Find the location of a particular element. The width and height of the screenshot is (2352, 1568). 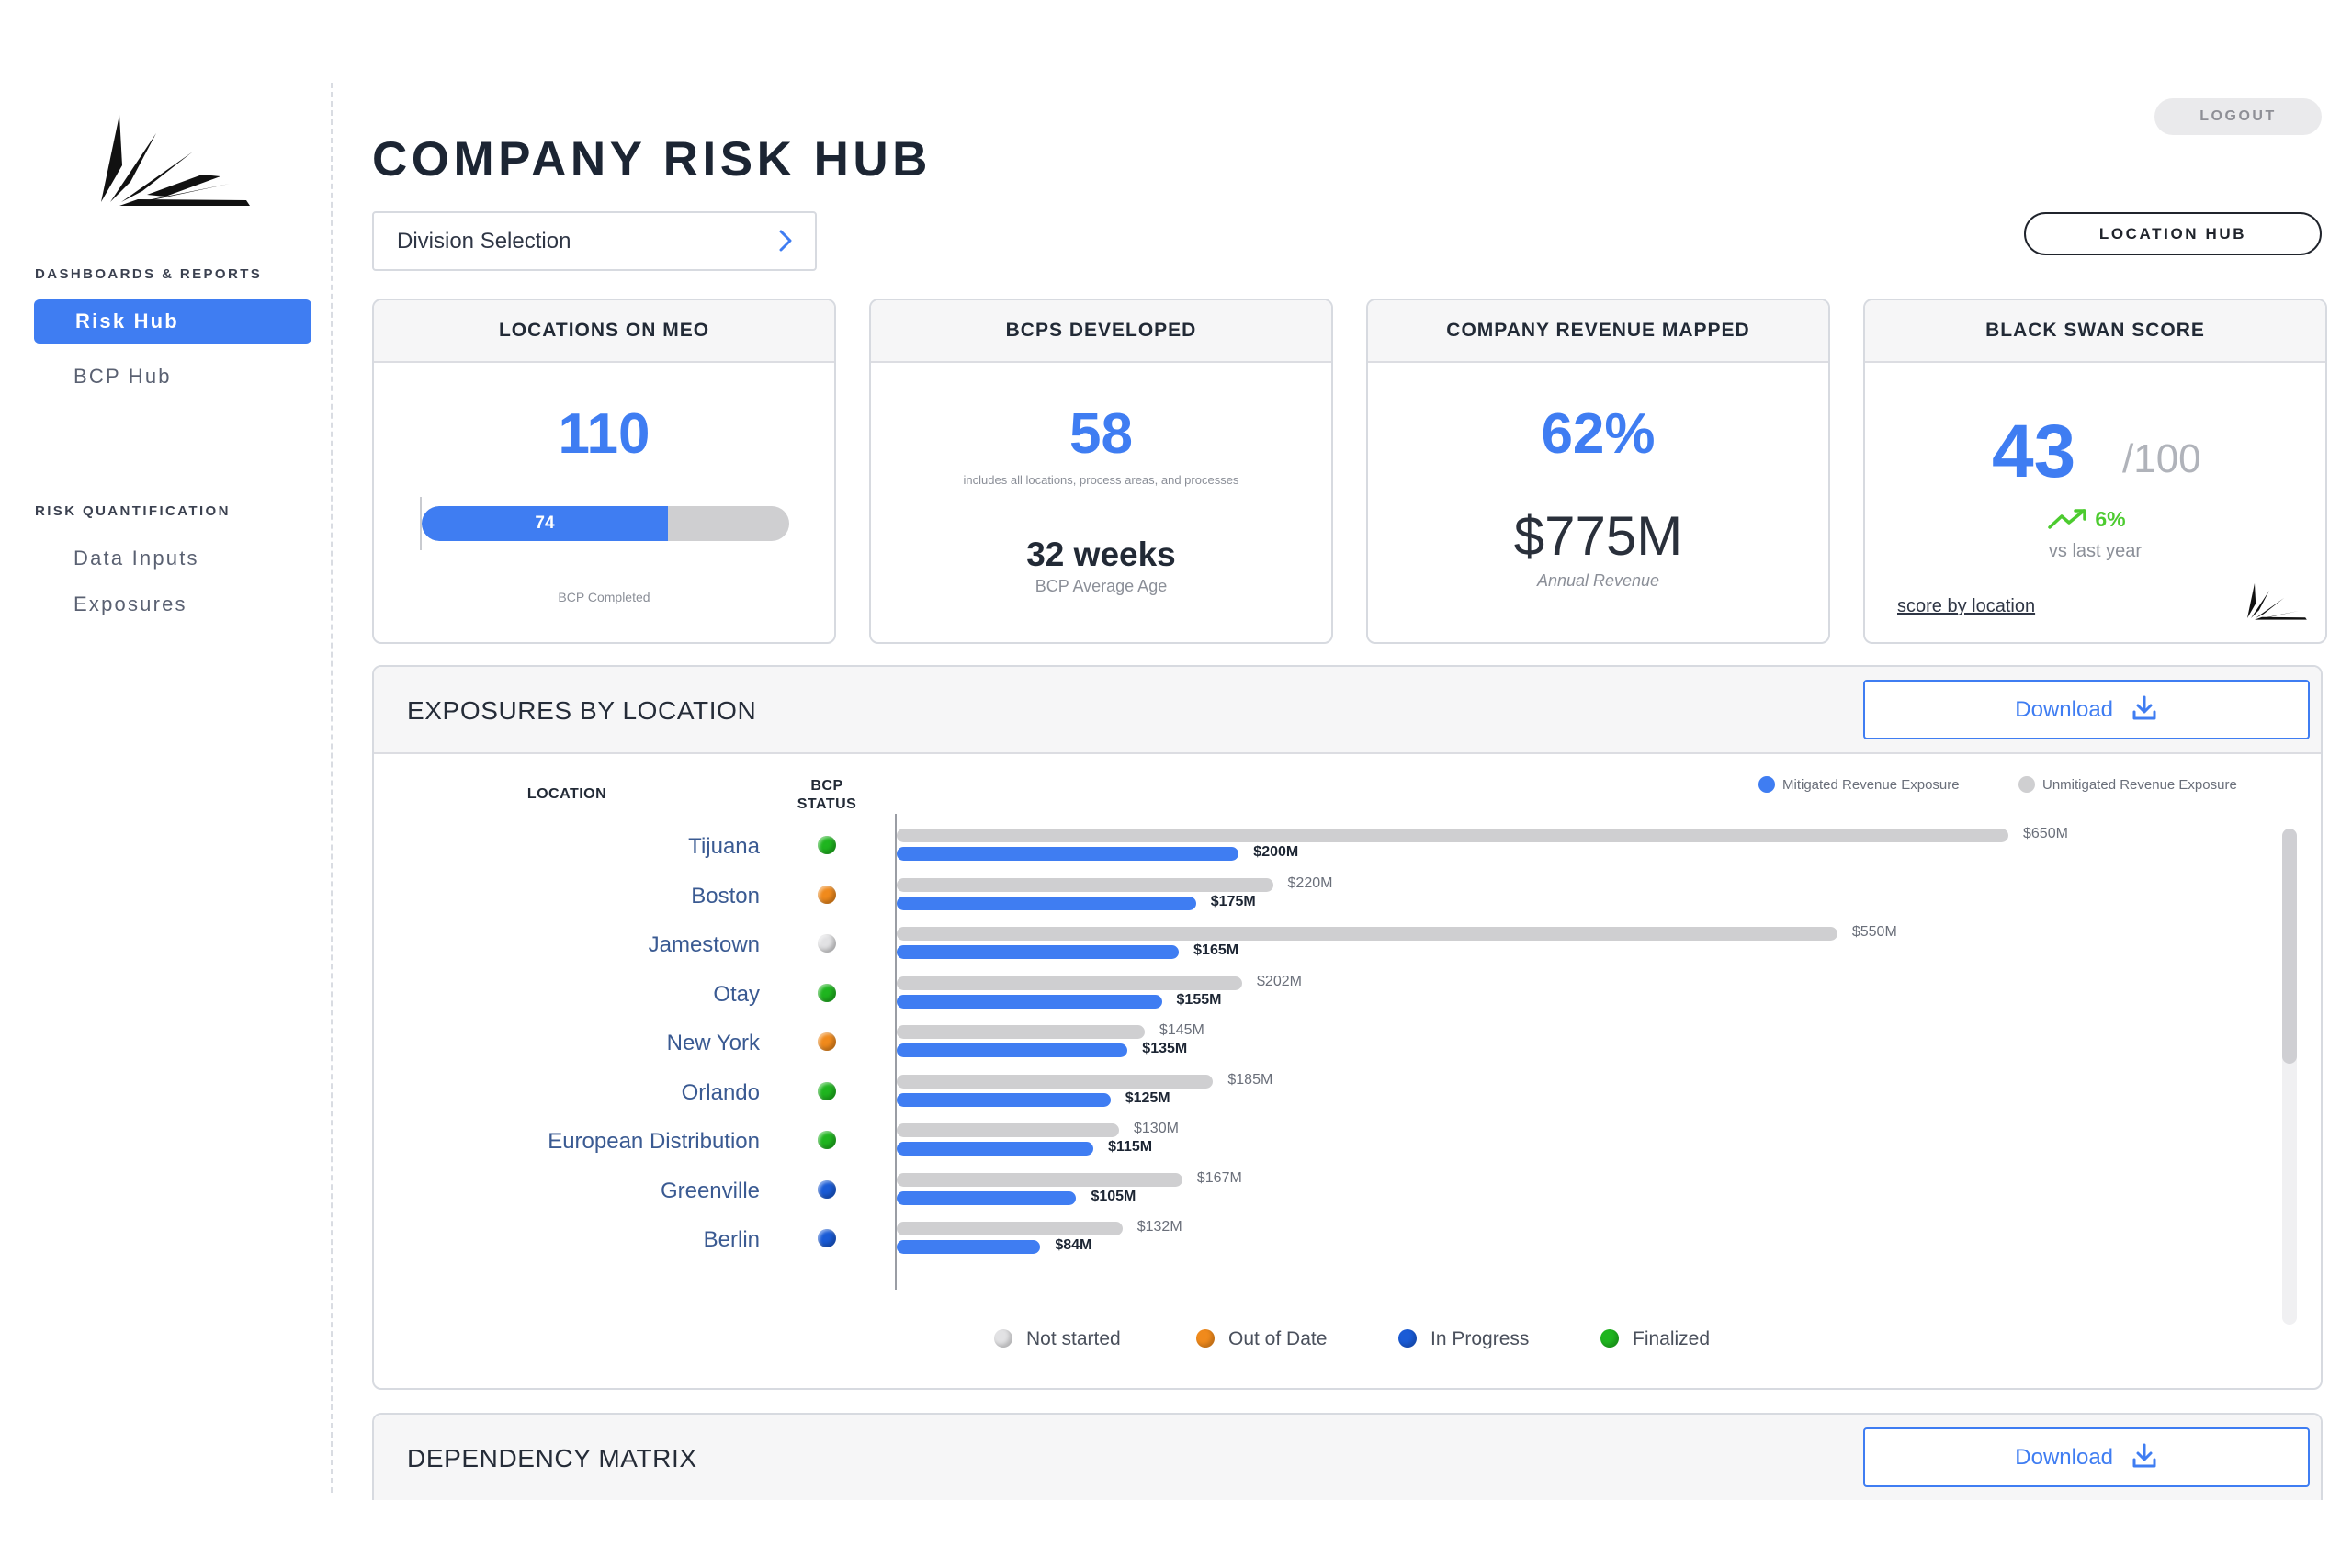

unmitigated-bar-label: $185M is located at coordinates (1250, 1080).